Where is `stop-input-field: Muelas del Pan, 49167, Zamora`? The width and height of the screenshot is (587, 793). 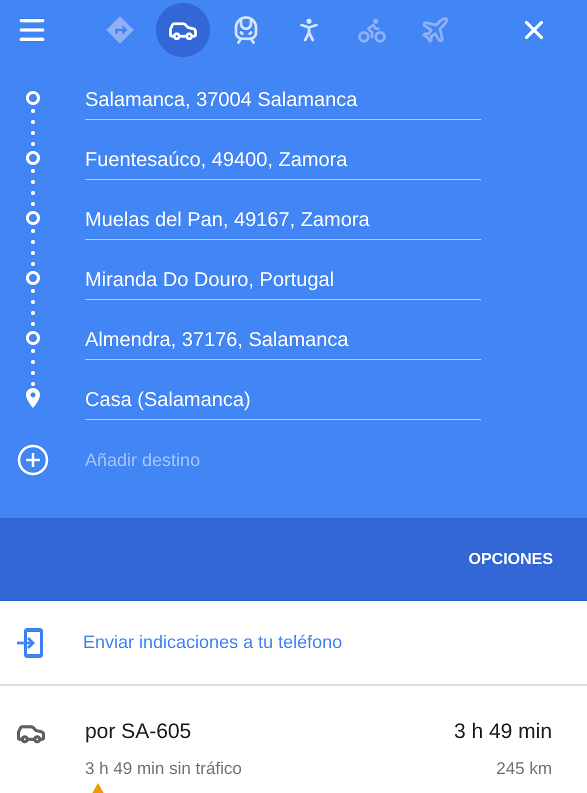
stop-input-field: Muelas del Pan, 49167, Zamora is located at coordinates (283, 218).